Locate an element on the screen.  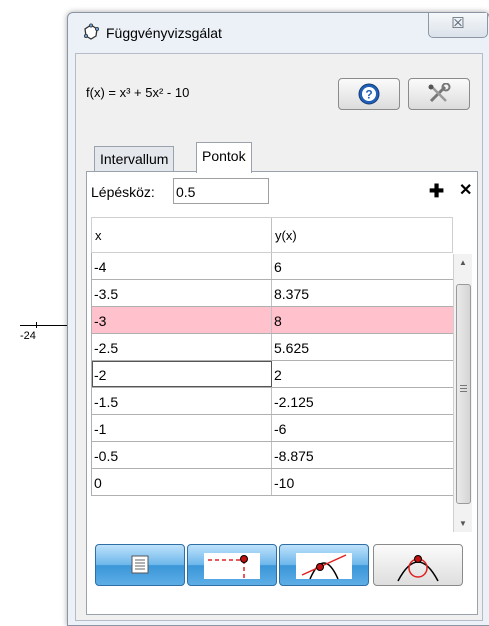
cell-x: -2 is located at coordinates (182, 374).